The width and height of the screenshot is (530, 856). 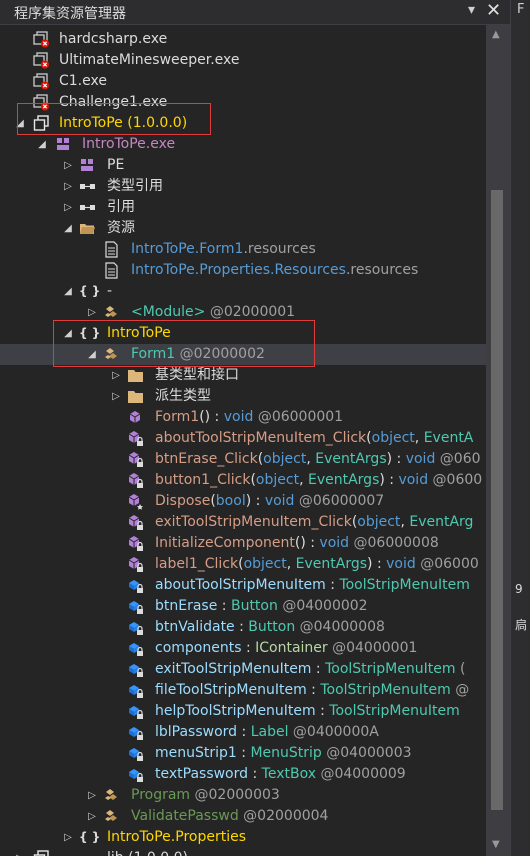 I want to click on tree-item-field-lblpassword: lblPassword : Label @0400000A, so click(x=243, y=732).